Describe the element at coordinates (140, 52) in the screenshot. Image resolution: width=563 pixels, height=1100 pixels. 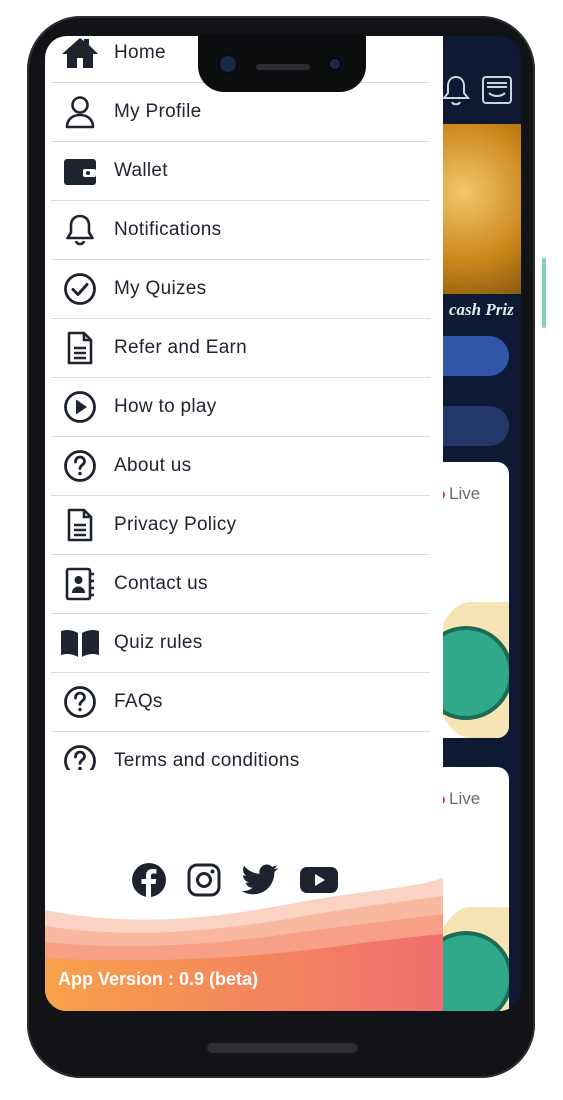
I see `menu-label: Home` at that location.